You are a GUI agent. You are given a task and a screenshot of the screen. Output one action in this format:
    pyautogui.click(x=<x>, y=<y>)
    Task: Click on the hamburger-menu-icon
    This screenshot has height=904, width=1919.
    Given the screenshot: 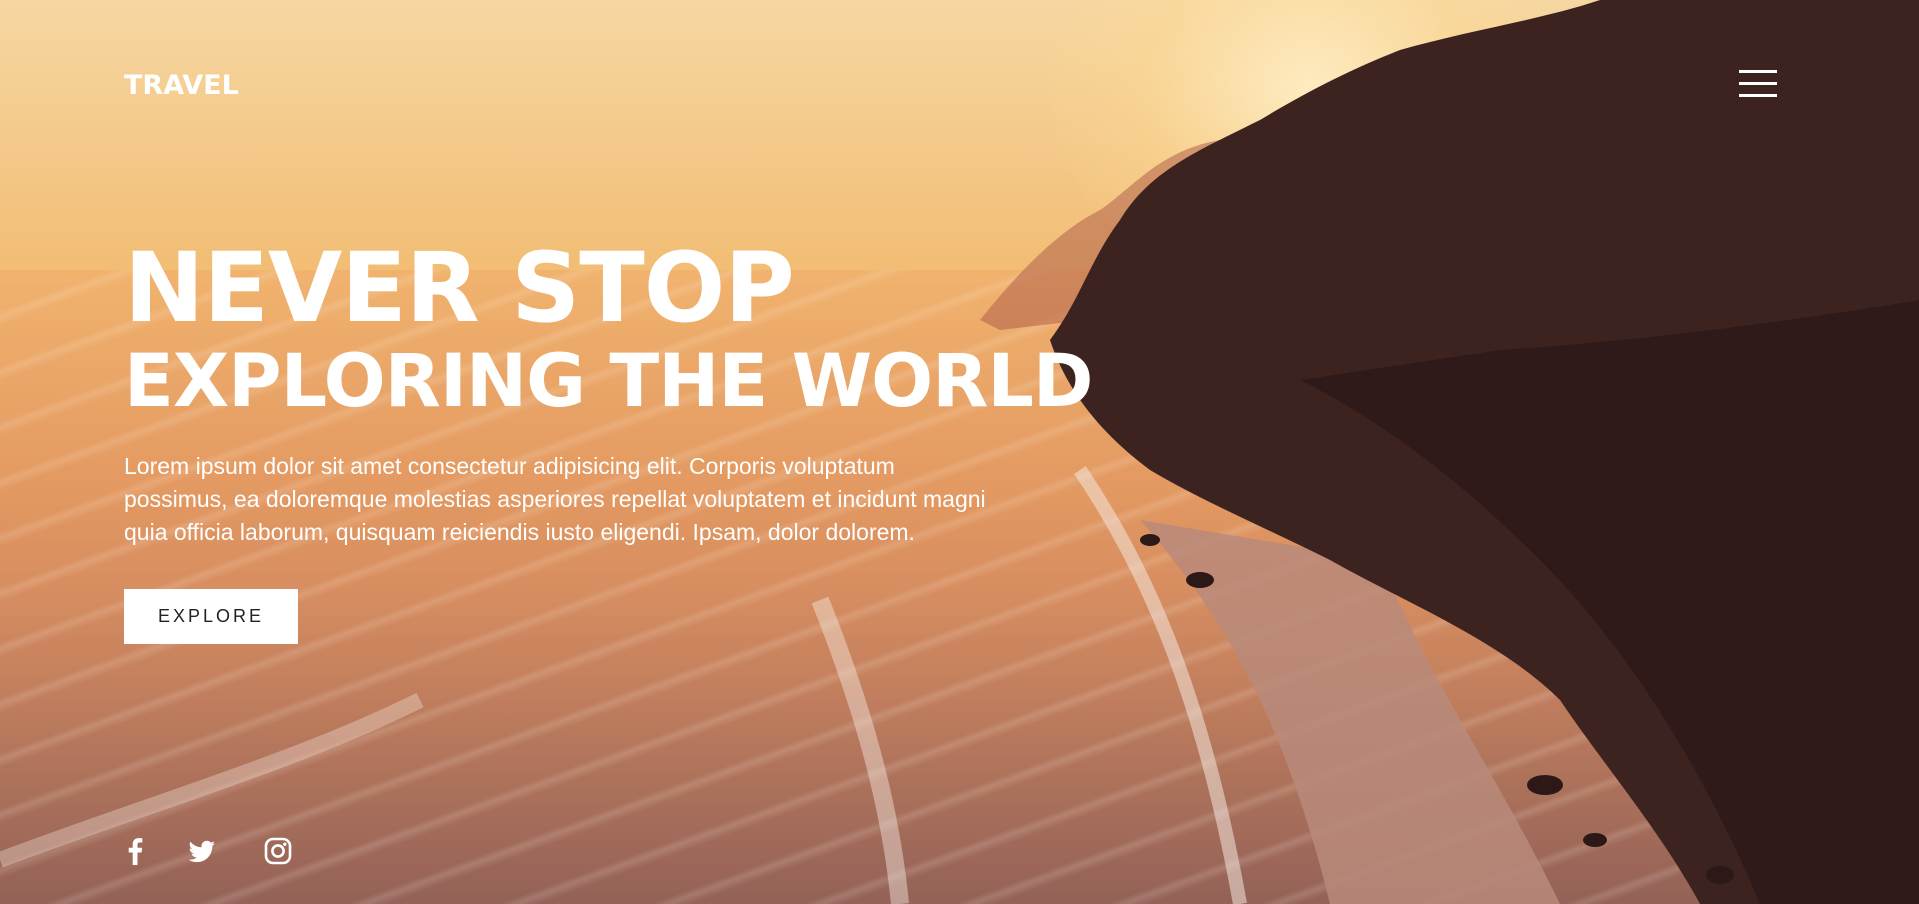 What is the action you would take?
    pyautogui.click(x=1758, y=84)
    